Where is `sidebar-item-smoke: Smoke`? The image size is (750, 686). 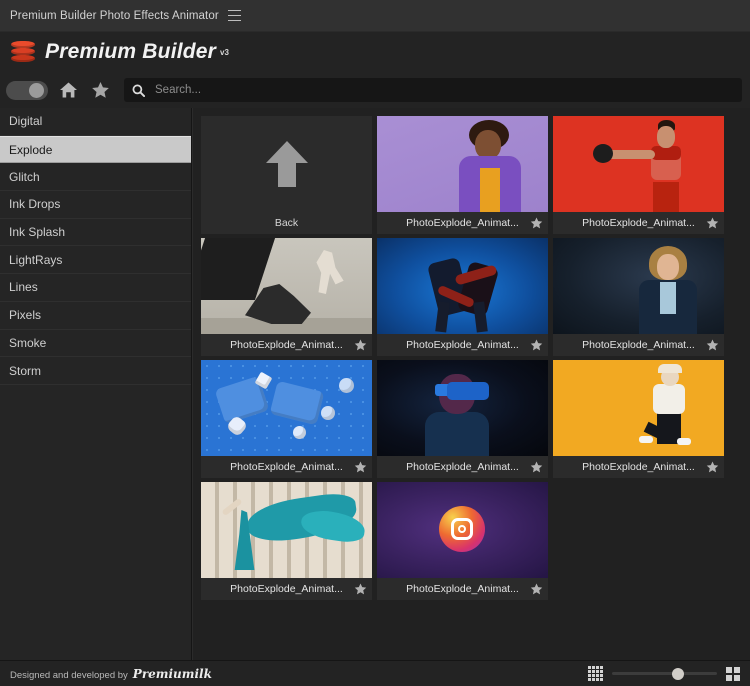 sidebar-item-smoke: Smoke is located at coordinates (95, 344).